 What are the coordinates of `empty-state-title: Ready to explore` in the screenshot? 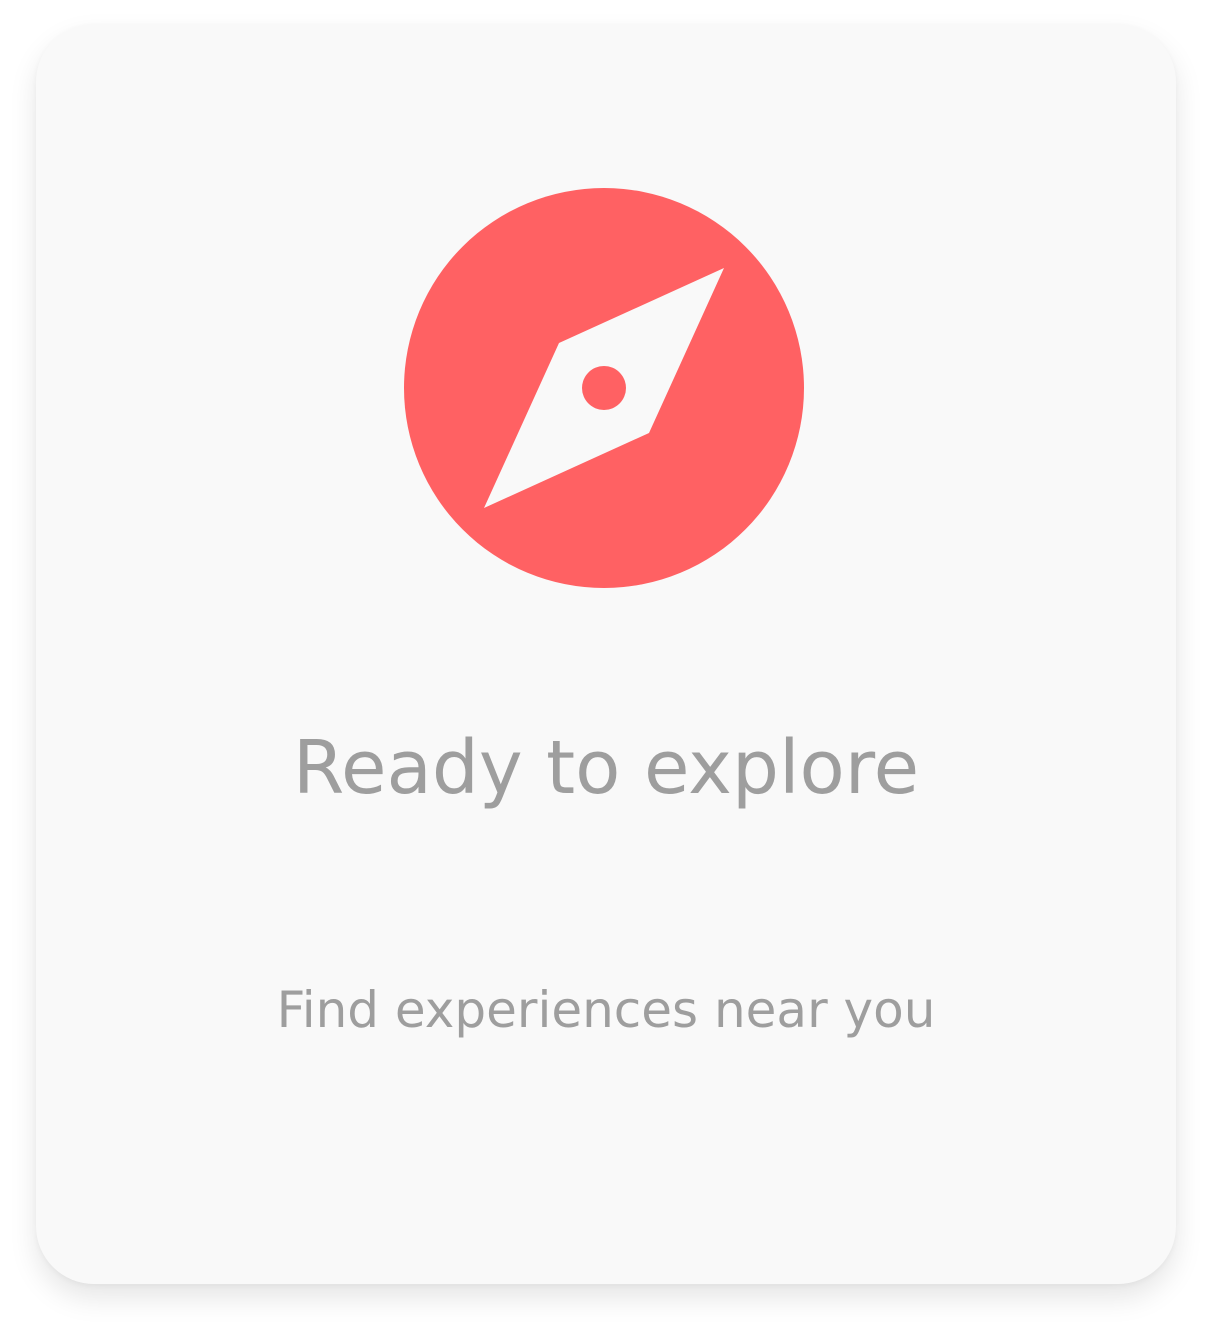 It's located at (606, 768).